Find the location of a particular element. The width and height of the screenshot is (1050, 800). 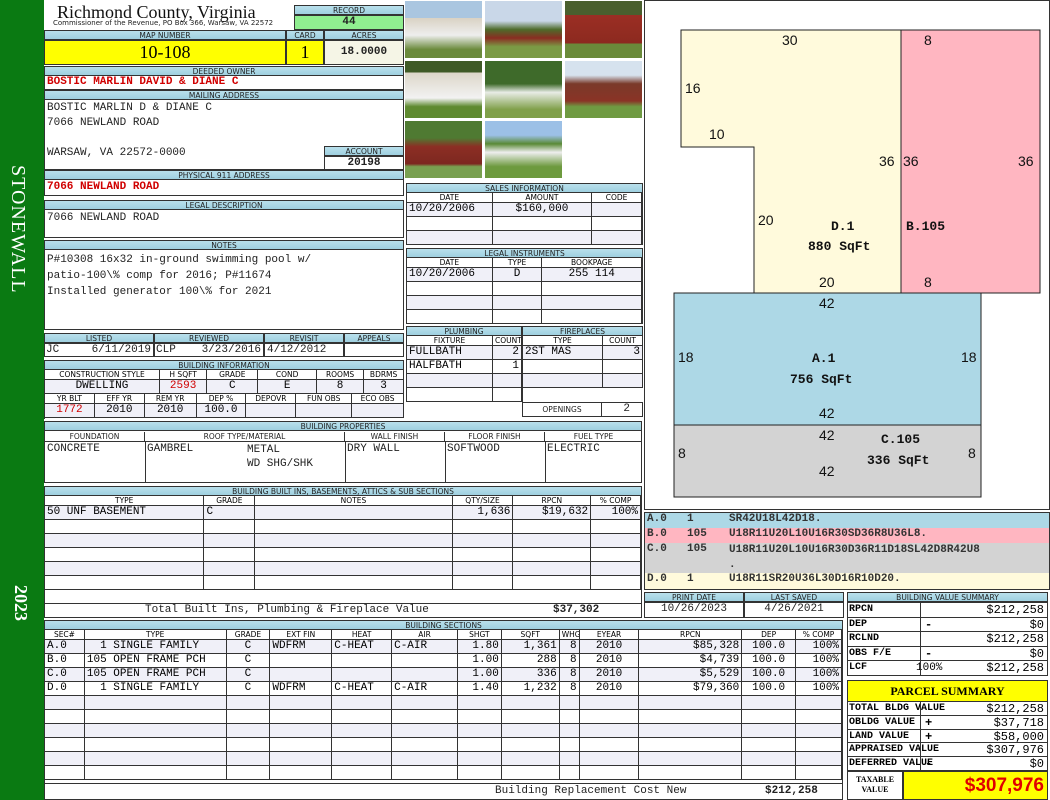

sketch-dim: 10 is located at coordinates (717, 134).